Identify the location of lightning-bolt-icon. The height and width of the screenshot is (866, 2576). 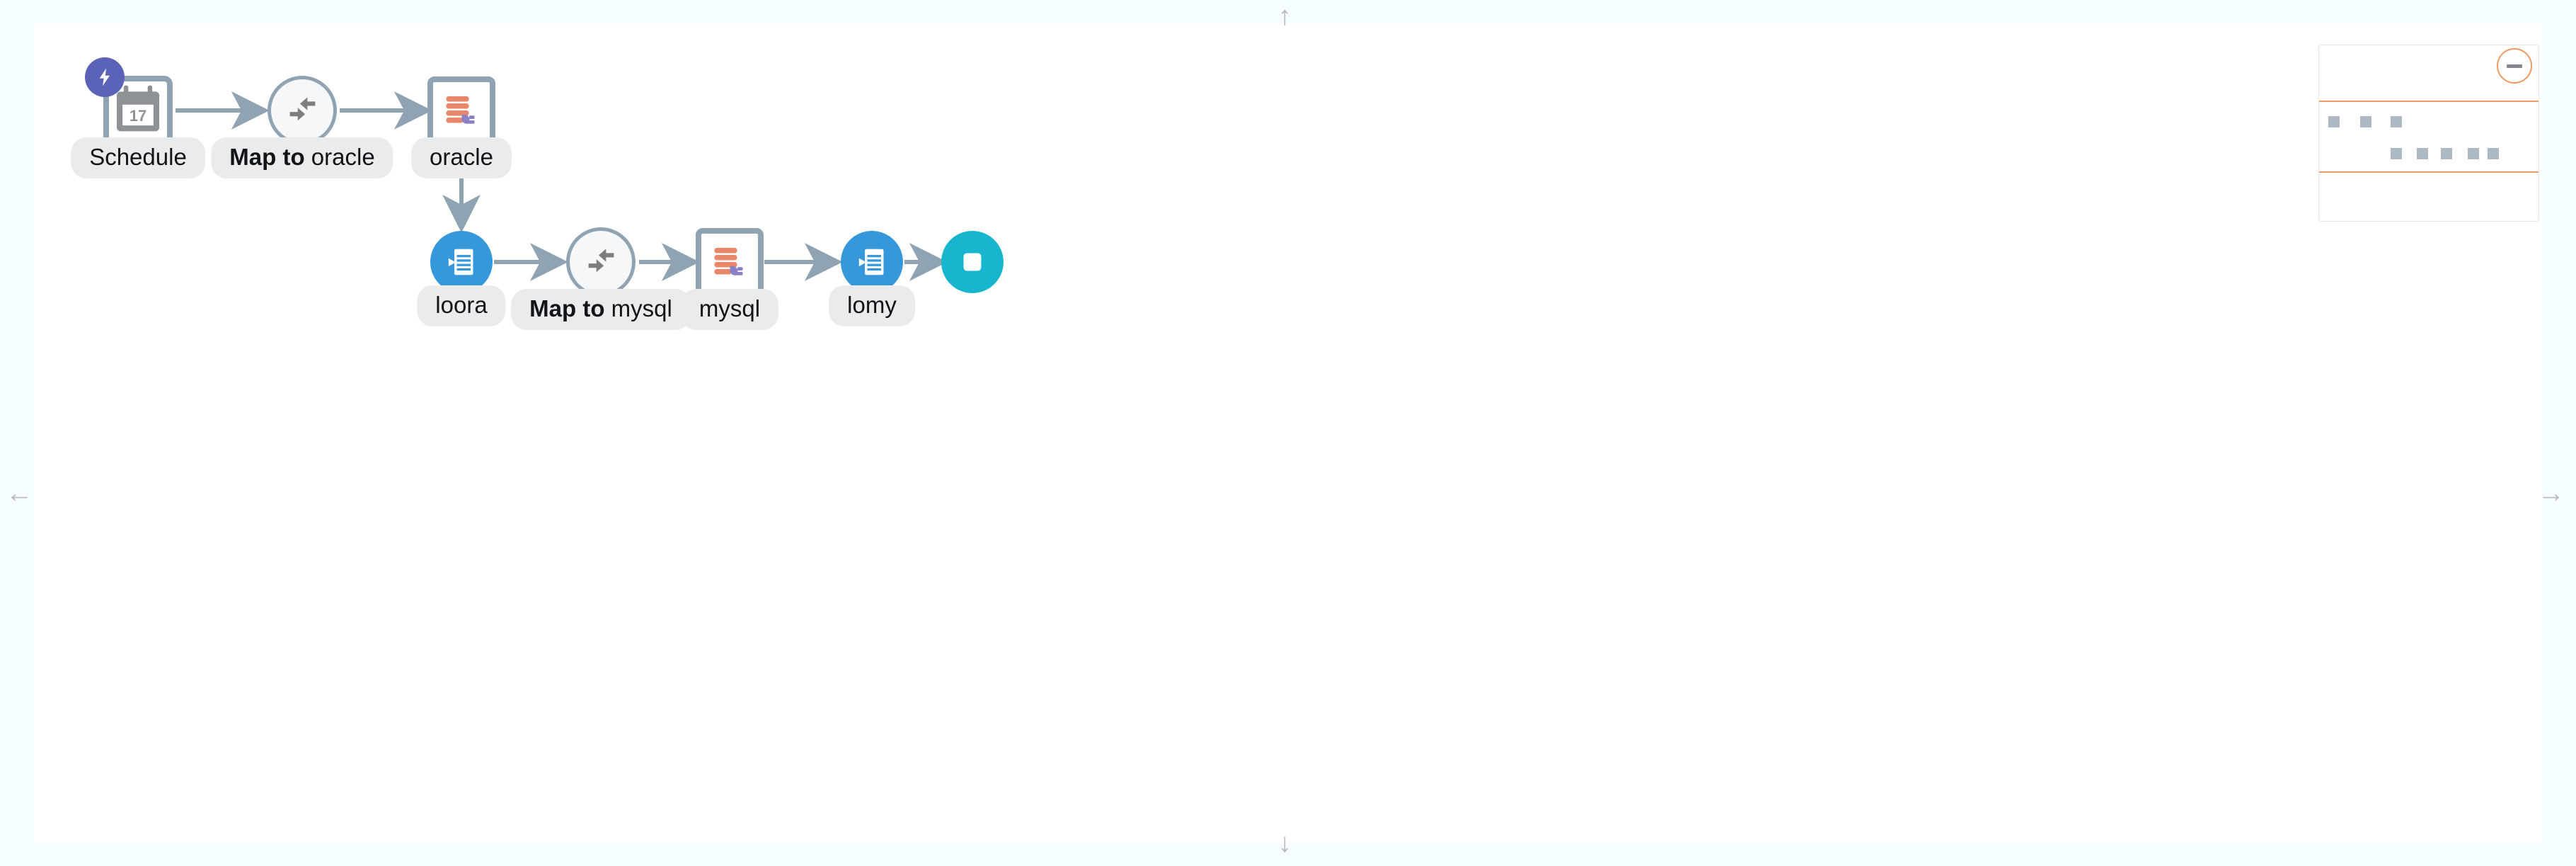
(105, 77).